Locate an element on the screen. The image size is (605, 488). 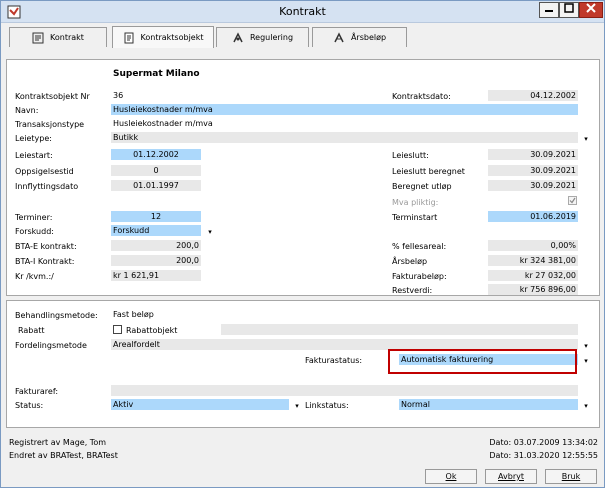
contract-icon is located at coordinates (38, 37).